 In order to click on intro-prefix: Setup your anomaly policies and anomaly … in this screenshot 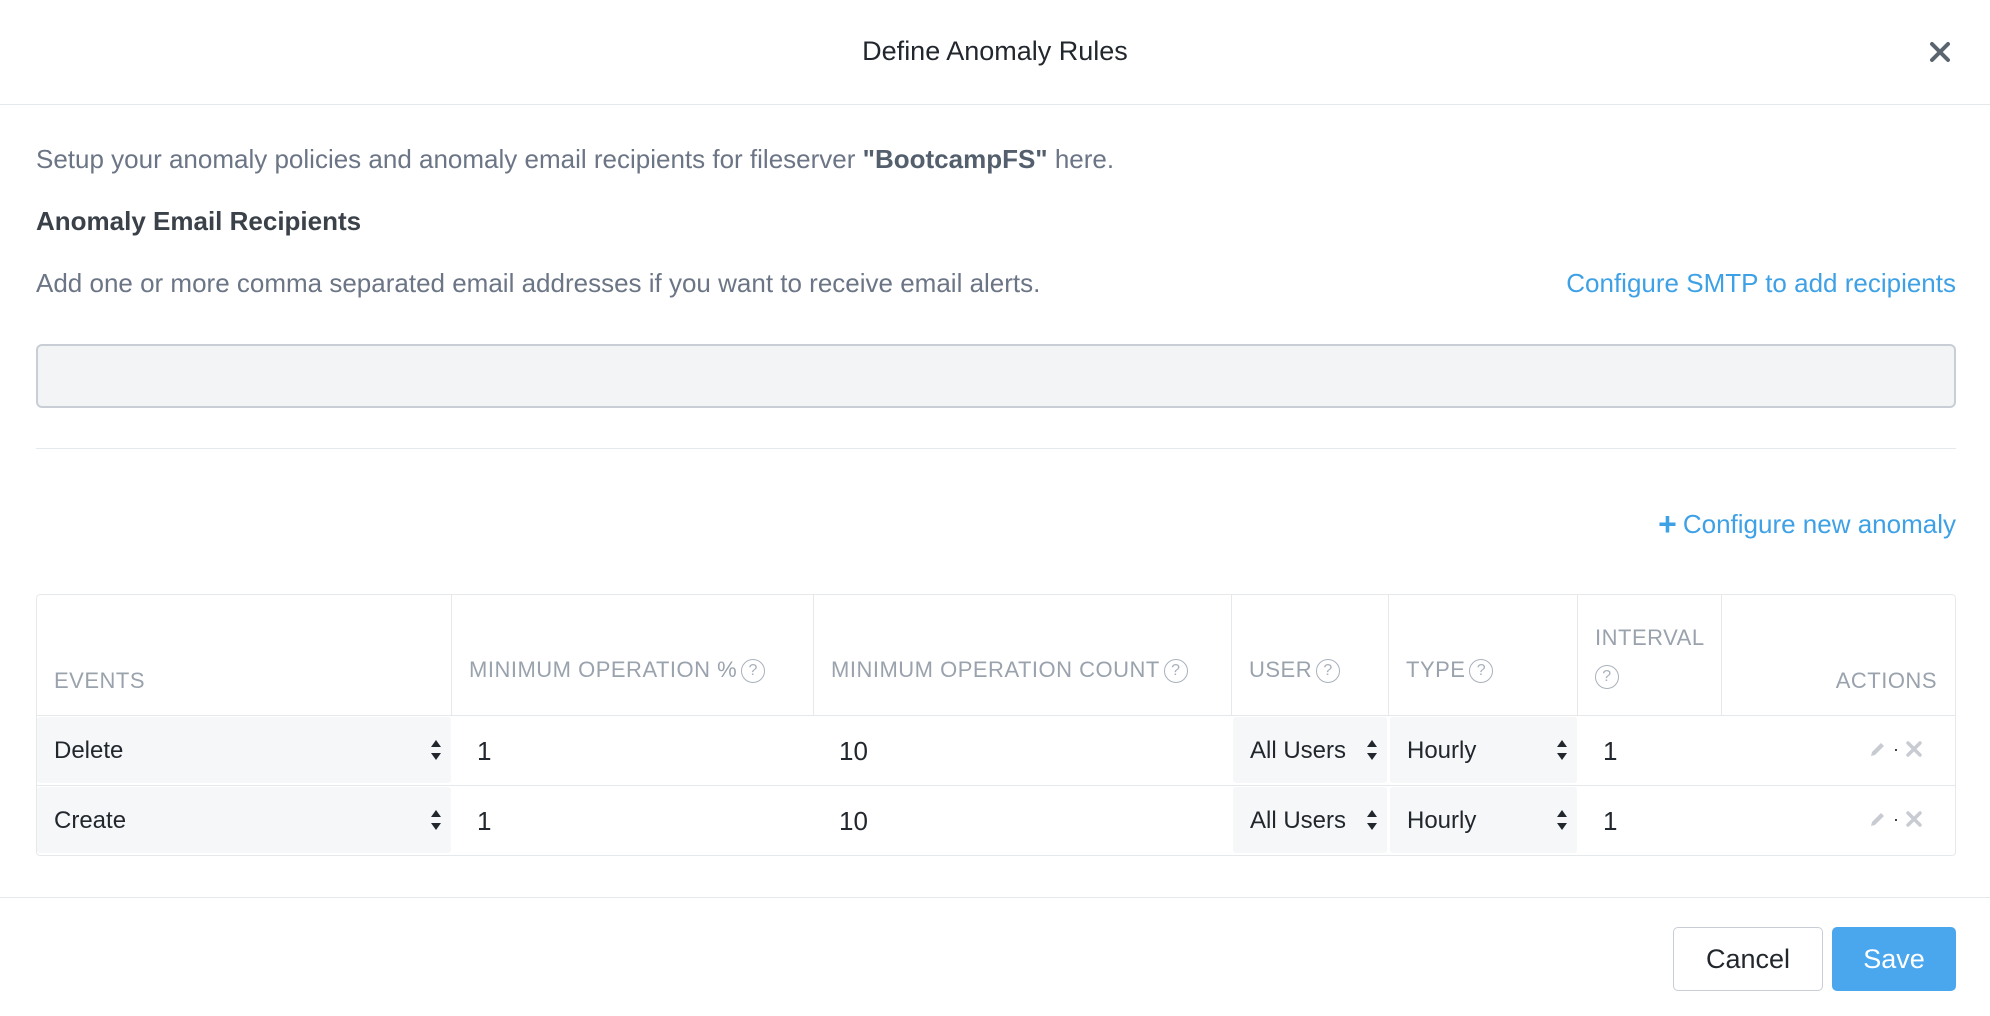, I will do `click(449, 159)`.